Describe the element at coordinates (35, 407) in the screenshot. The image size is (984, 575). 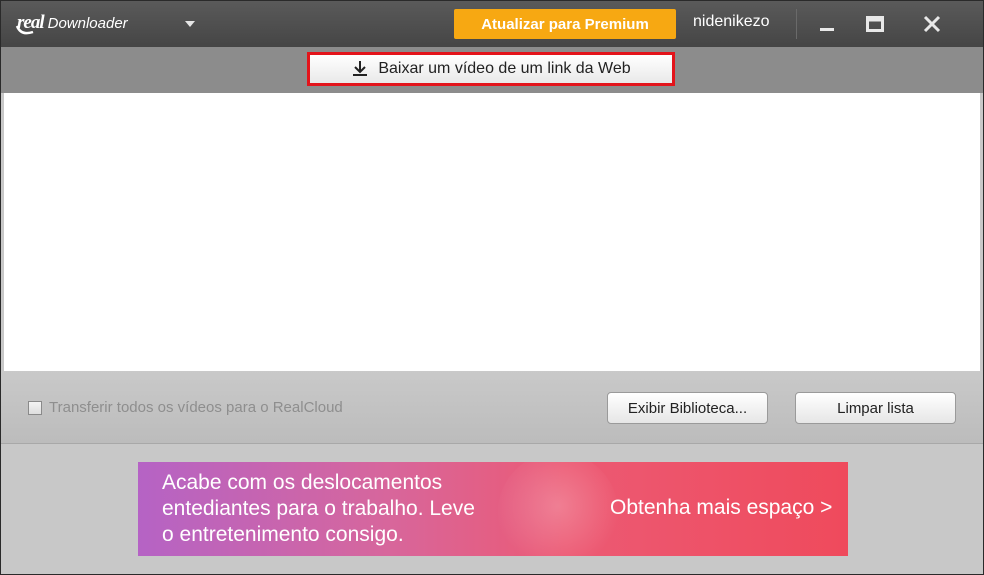
I see `transfer-realcloud-checkbox` at that location.